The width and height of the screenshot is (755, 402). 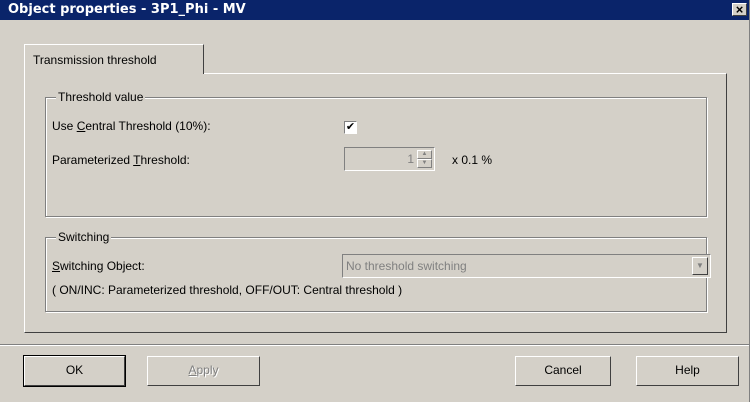 I want to click on central-threshold-label: Use Central Threshold (10%):, so click(x=131, y=126).